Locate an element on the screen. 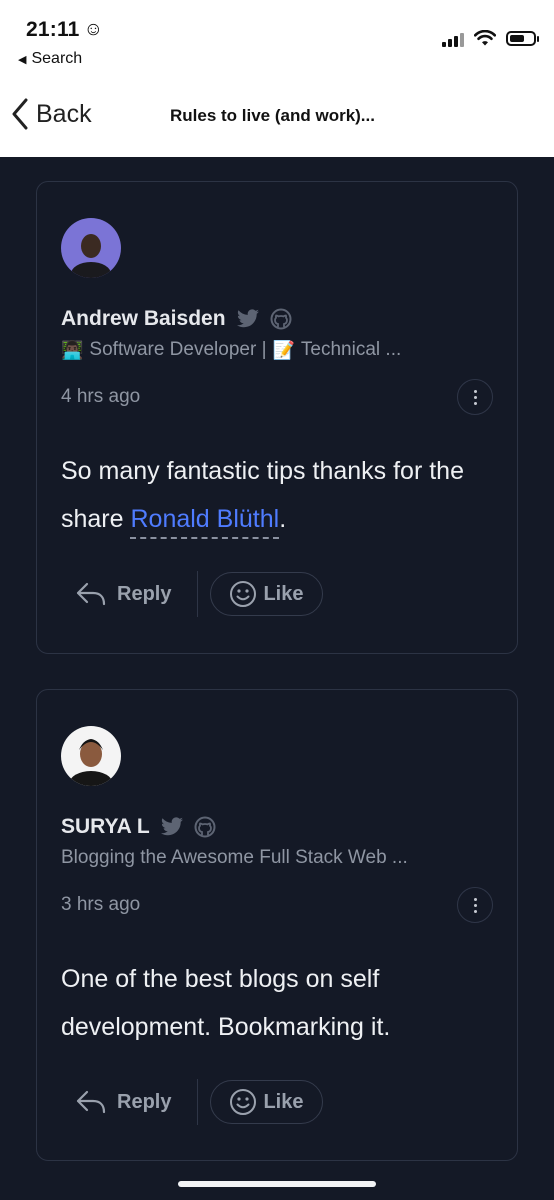 This screenshot has width=554, height=1200. time-ago: 3 hrs ago is located at coordinates (101, 904).